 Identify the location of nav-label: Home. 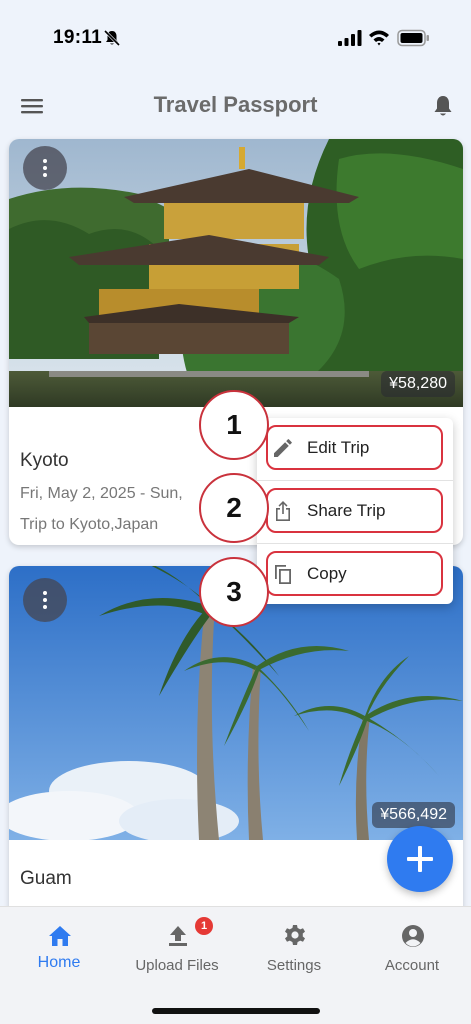
(59, 962).